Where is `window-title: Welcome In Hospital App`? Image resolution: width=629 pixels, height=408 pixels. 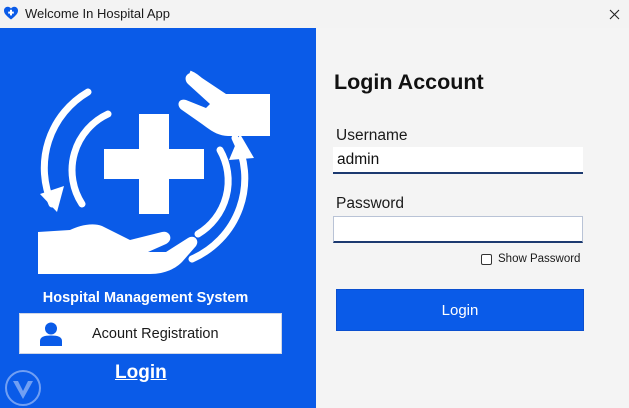 window-title: Welcome In Hospital App is located at coordinates (97, 13).